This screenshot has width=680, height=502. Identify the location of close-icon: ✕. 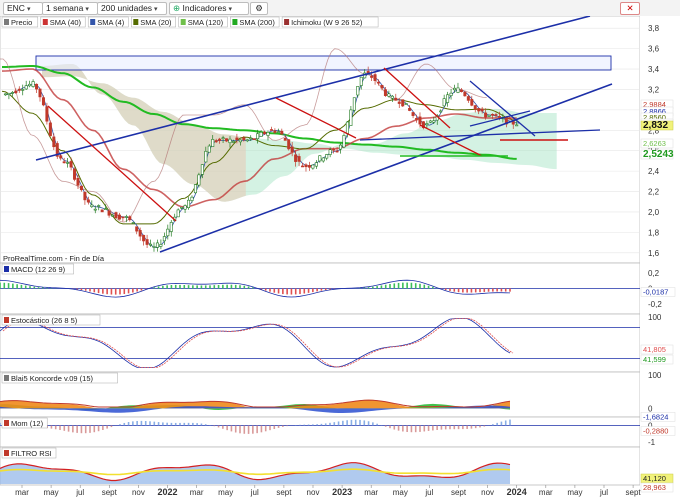
(630, 8).